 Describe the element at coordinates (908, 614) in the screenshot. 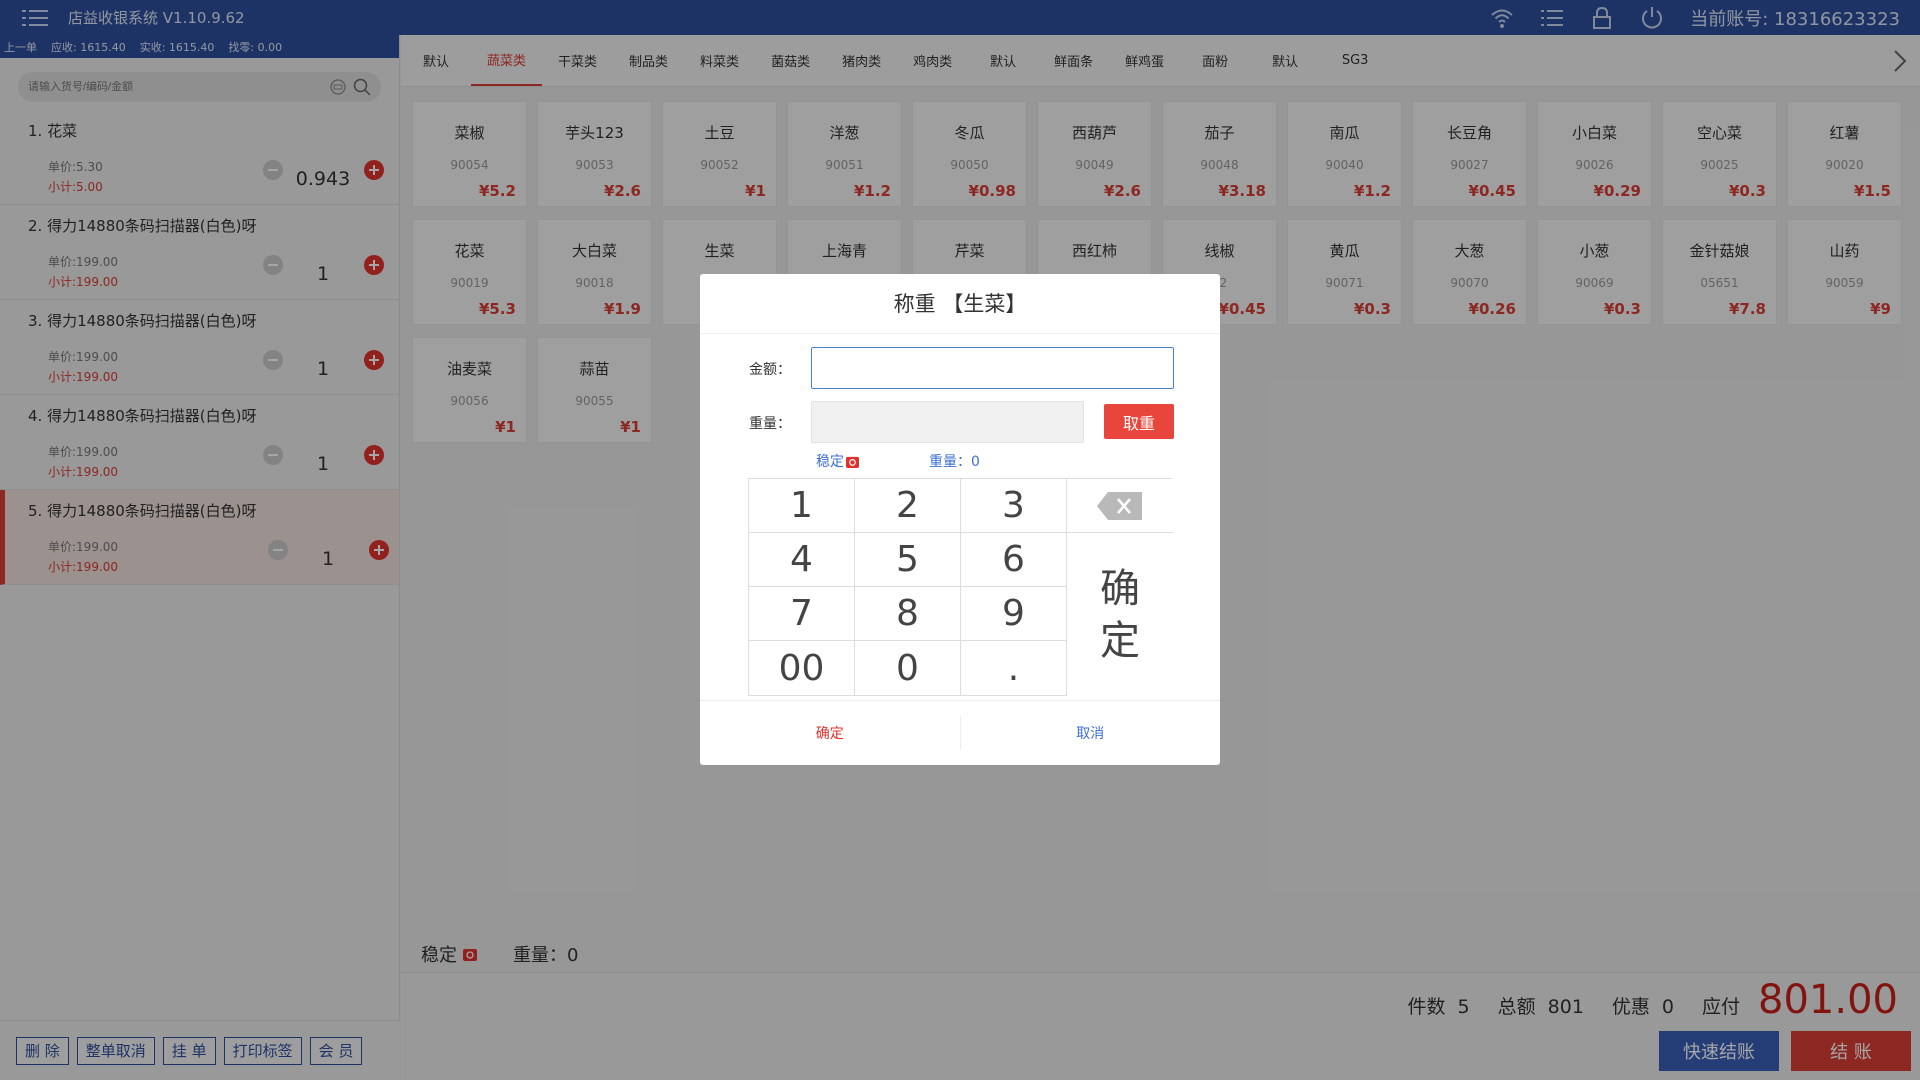

I see `key-8: 8` at that location.